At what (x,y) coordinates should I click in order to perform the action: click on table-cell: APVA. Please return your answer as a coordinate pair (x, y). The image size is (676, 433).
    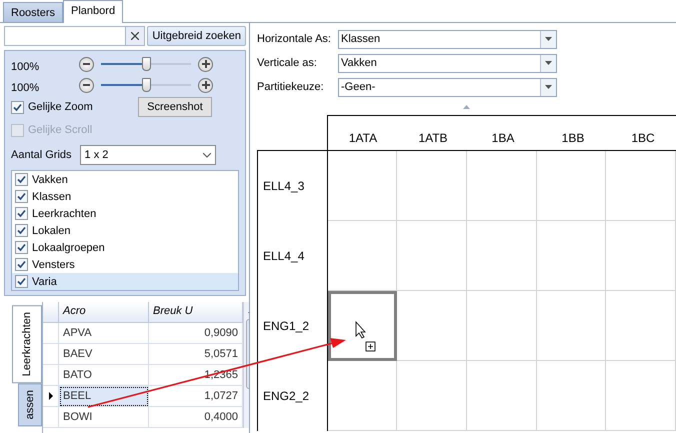
    Looking at the image, I should click on (104, 333).